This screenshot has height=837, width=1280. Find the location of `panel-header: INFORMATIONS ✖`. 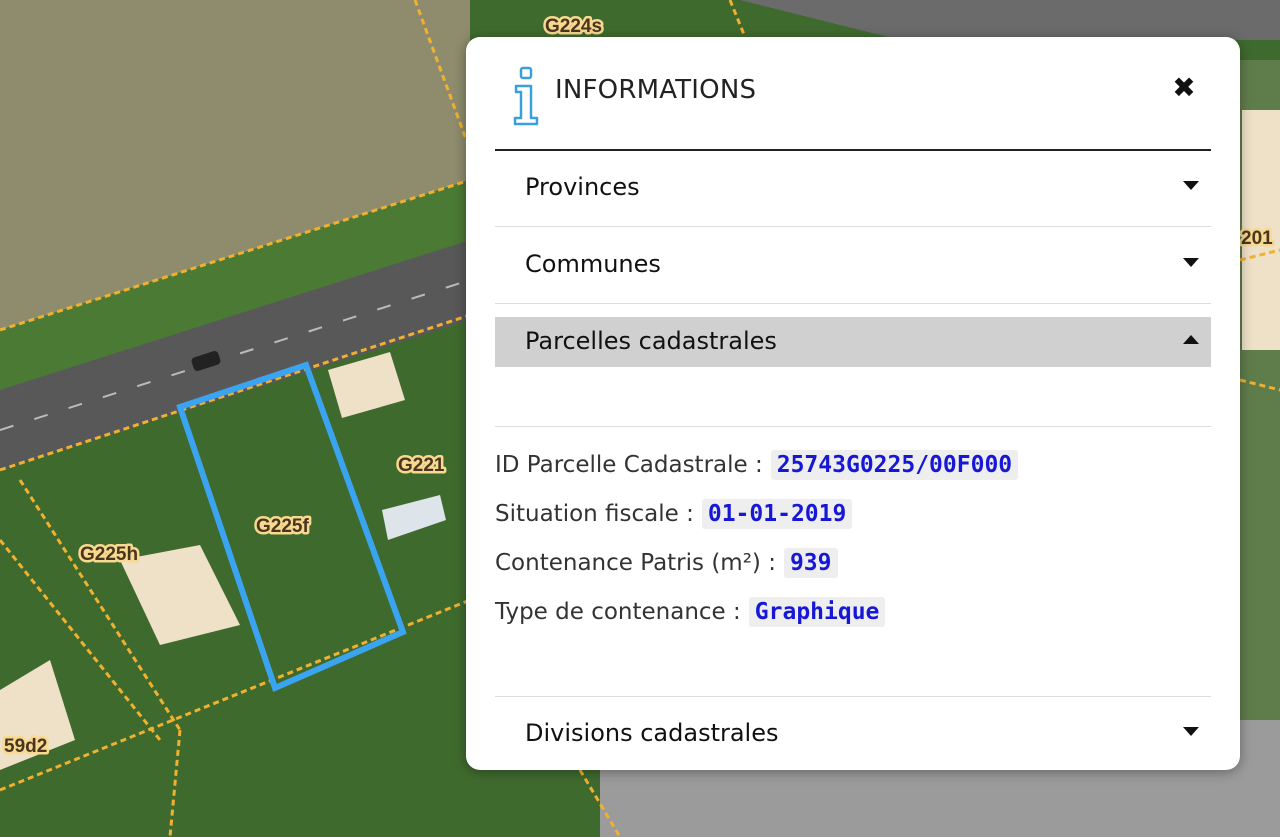

panel-header: INFORMATIONS ✖ is located at coordinates (853, 105).